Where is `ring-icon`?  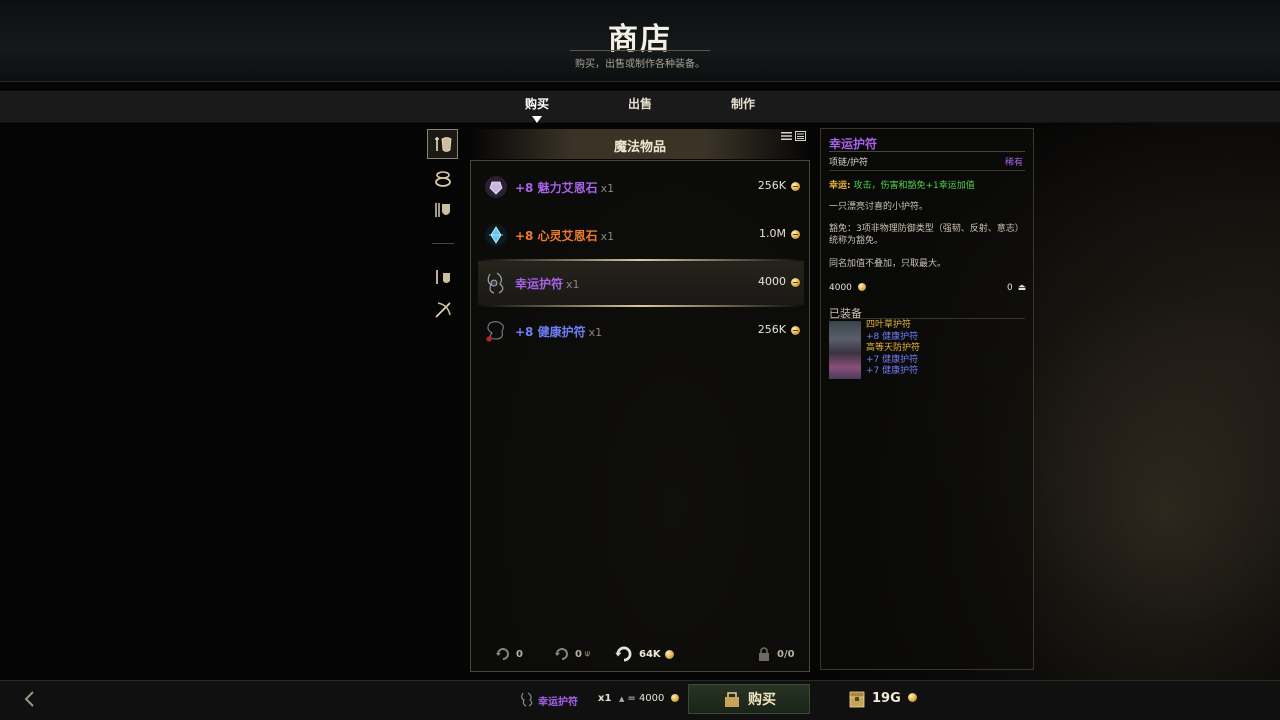
ring-icon is located at coordinates (442, 179).